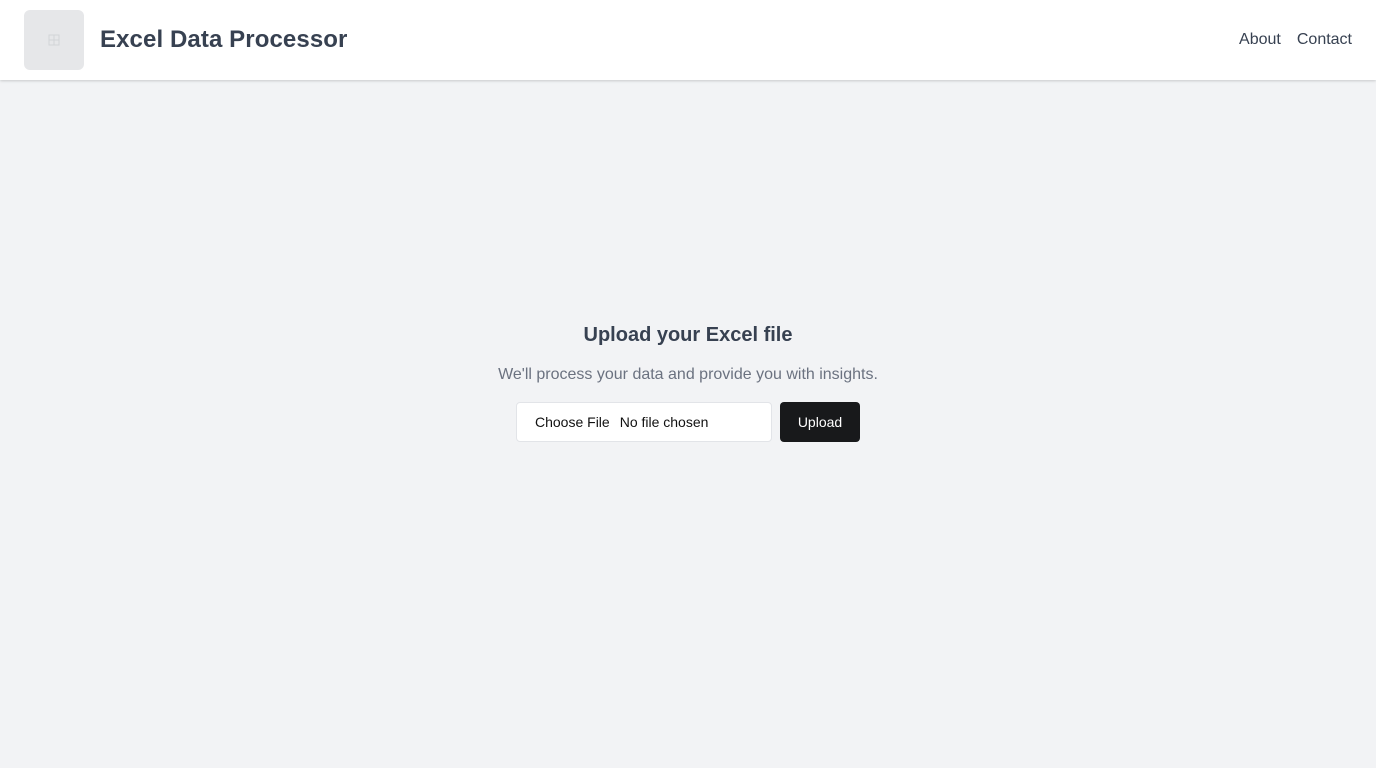 Image resolution: width=1376 pixels, height=768 pixels. I want to click on file-input: Choose File No file chosen, so click(644, 422).